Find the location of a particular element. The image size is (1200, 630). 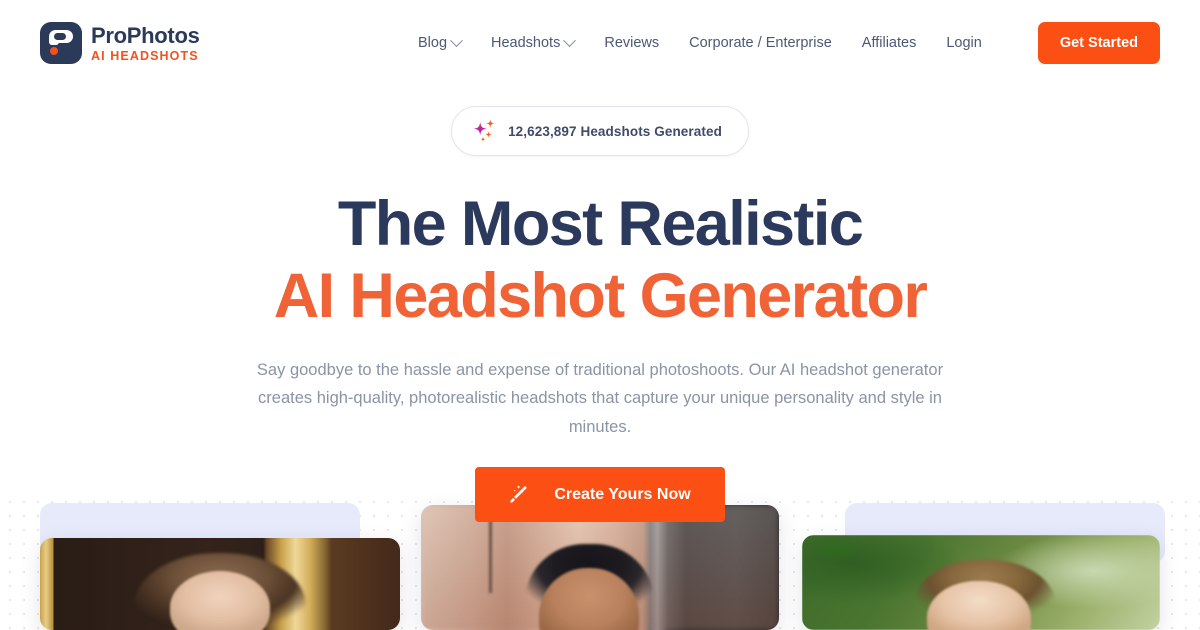

headshot-card-left-photo is located at coordinates (220, 584).